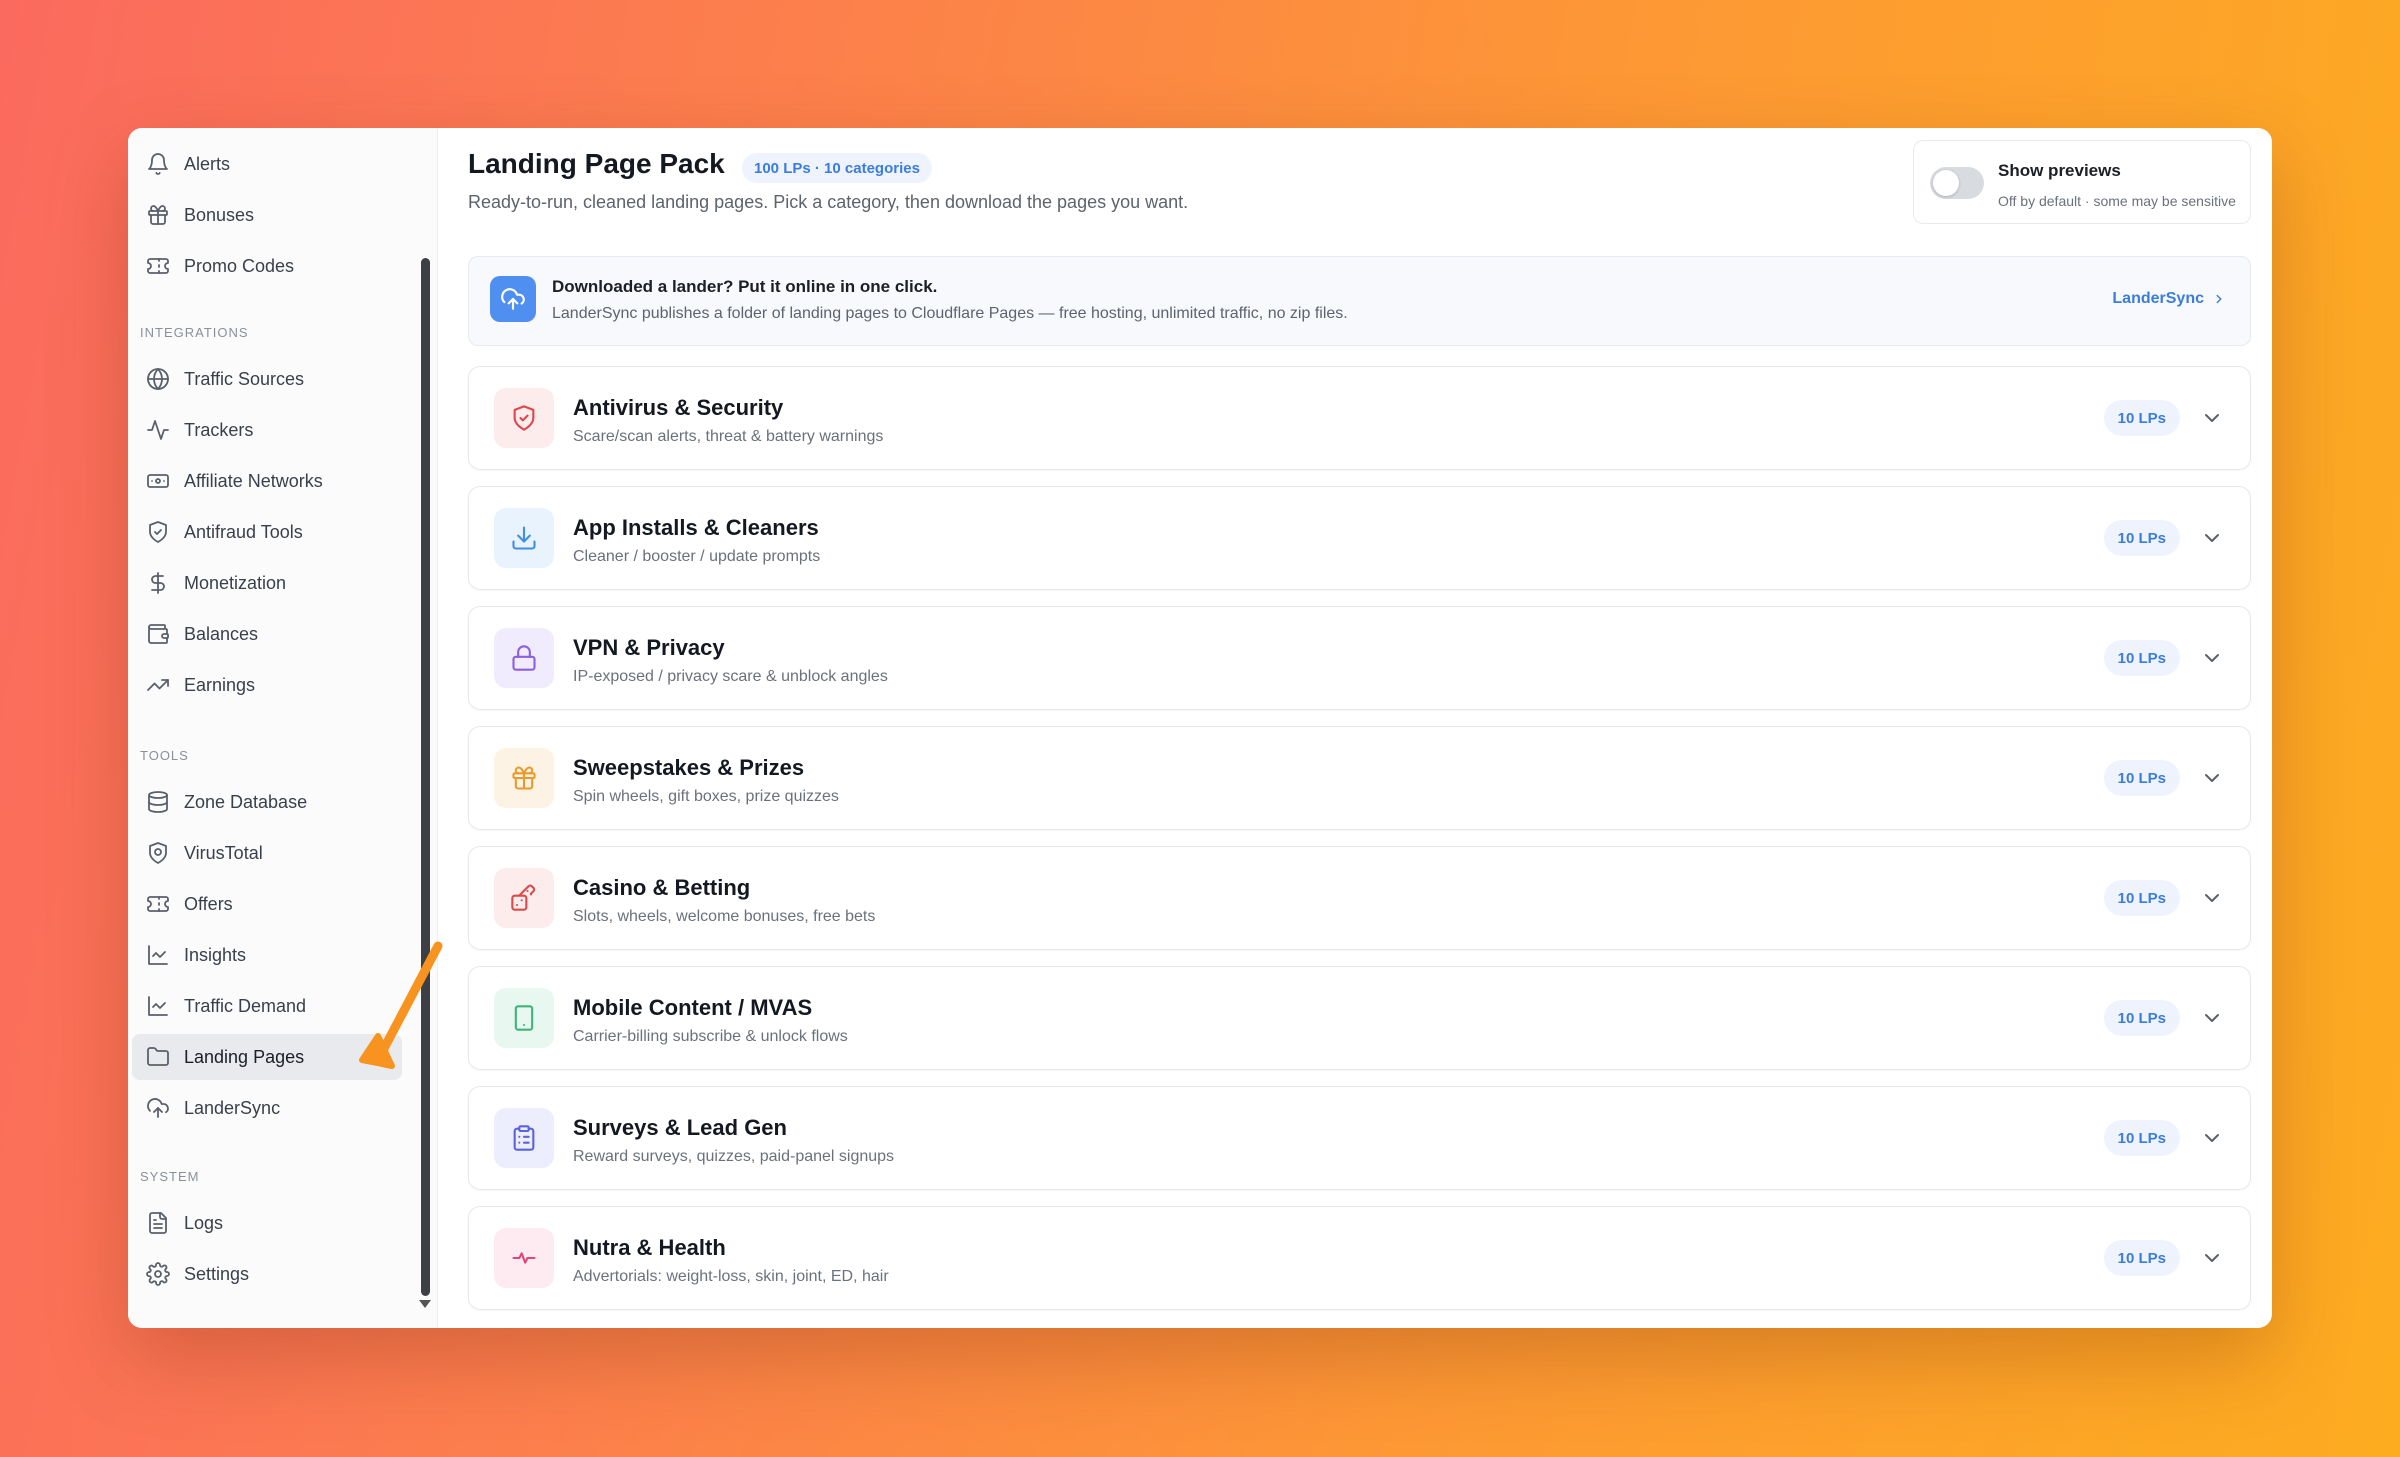  I want to click on page-title: Landing Page Pack, so click(596, 163).